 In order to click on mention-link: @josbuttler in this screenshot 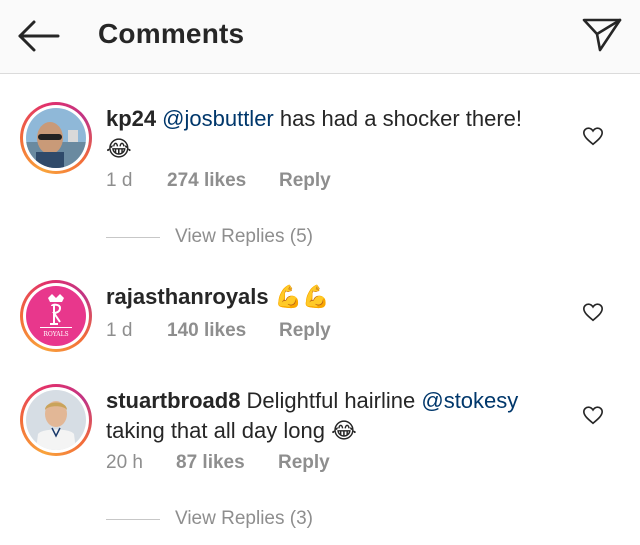, I will do `click(218, 118)`.